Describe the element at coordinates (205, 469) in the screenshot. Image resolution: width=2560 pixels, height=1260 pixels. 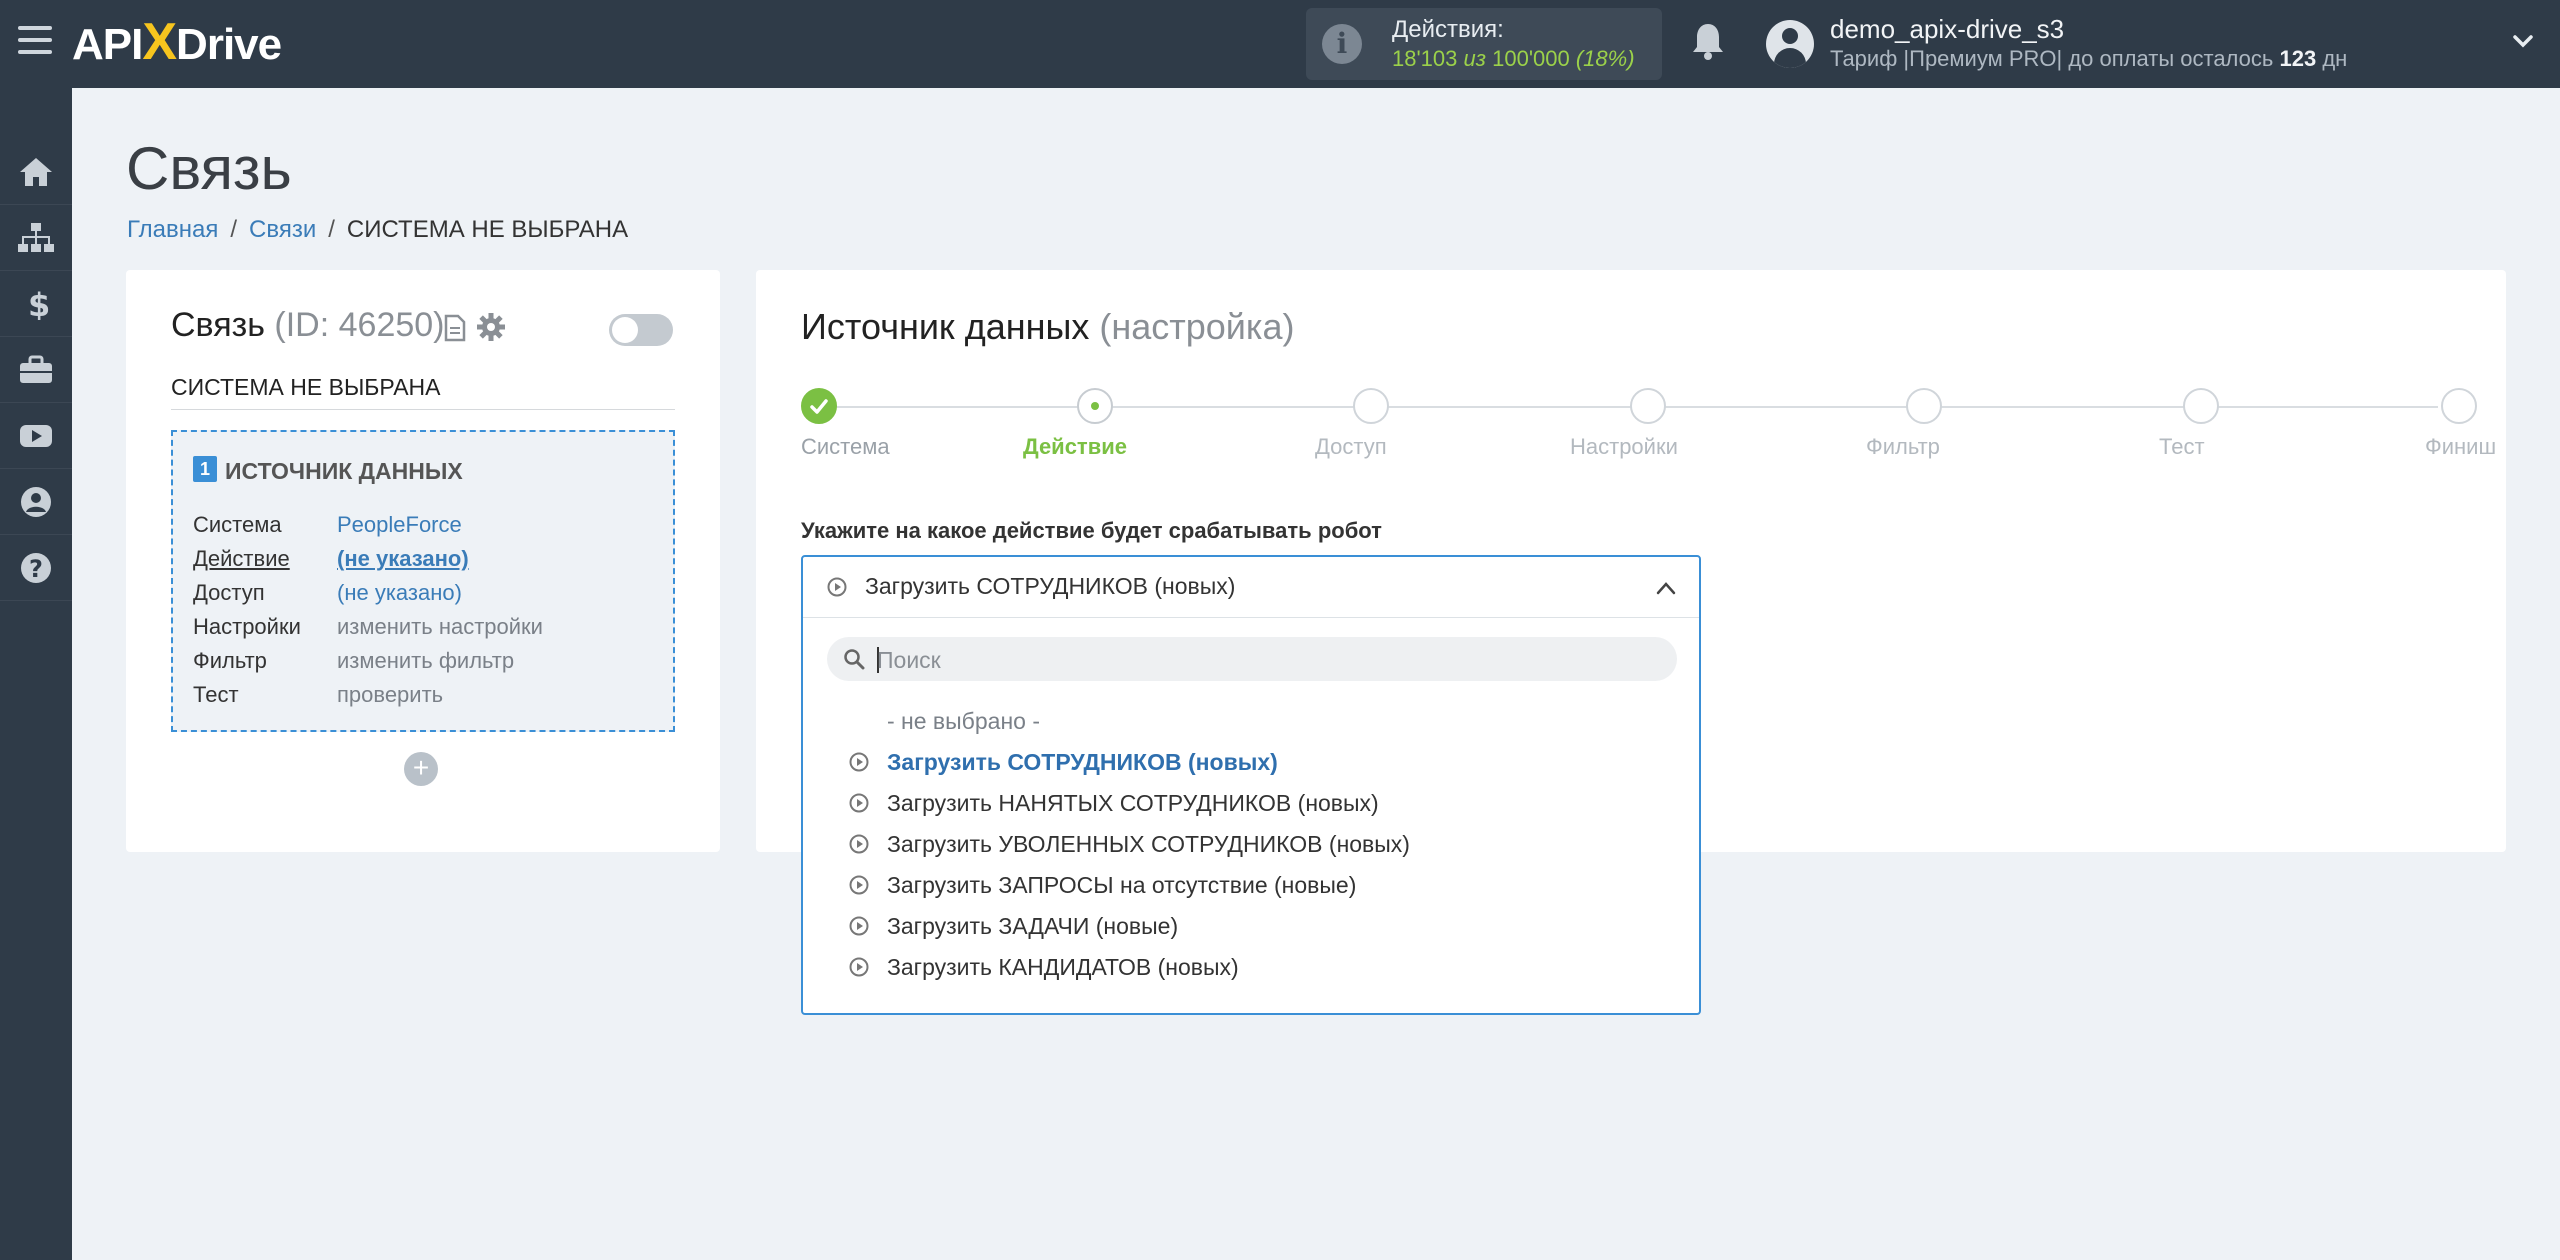
I see `source-number-badge: 1` at that location.